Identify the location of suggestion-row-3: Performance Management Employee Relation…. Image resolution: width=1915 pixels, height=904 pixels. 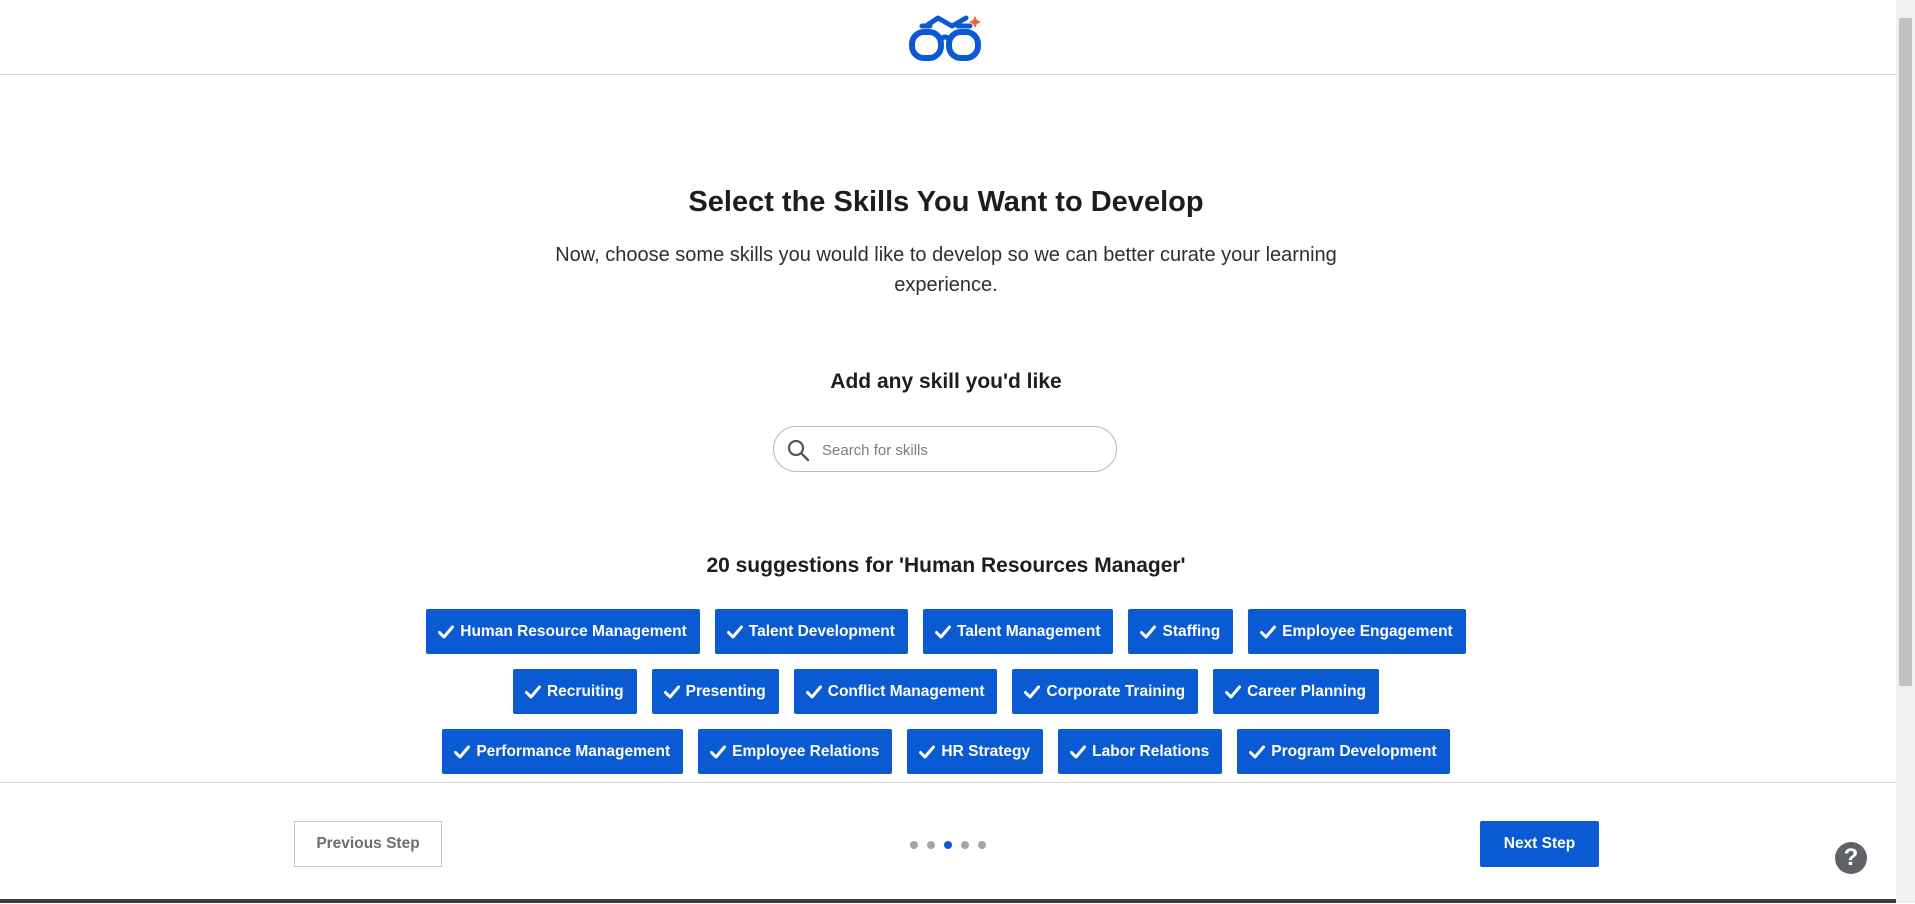
(946, 751).